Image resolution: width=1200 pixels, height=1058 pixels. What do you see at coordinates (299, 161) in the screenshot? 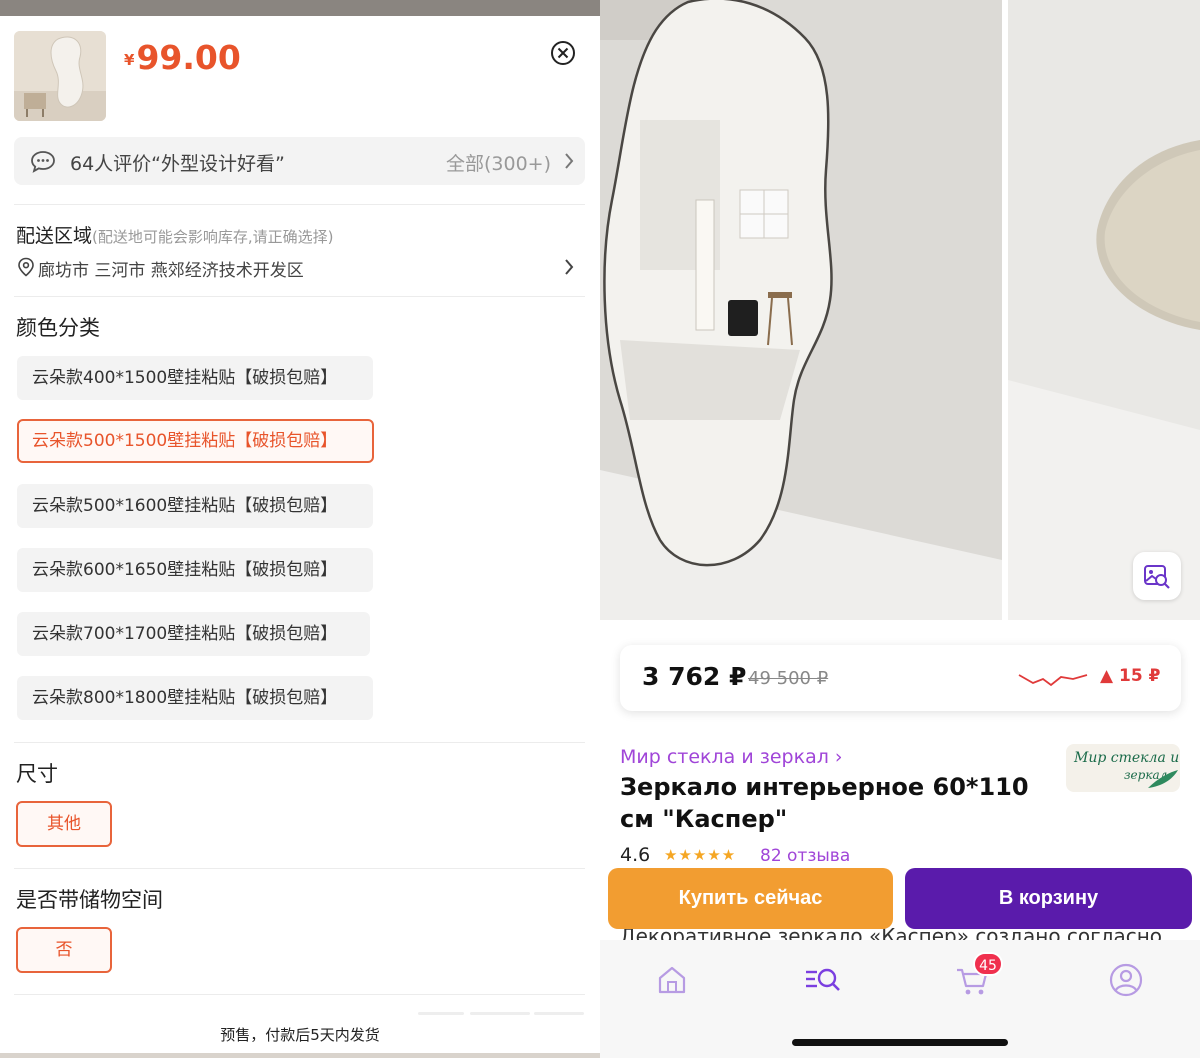
I see `review-summary-bar: 64人评价“外型设计好看” 全部(300+)` at bounding box center [299, 161].